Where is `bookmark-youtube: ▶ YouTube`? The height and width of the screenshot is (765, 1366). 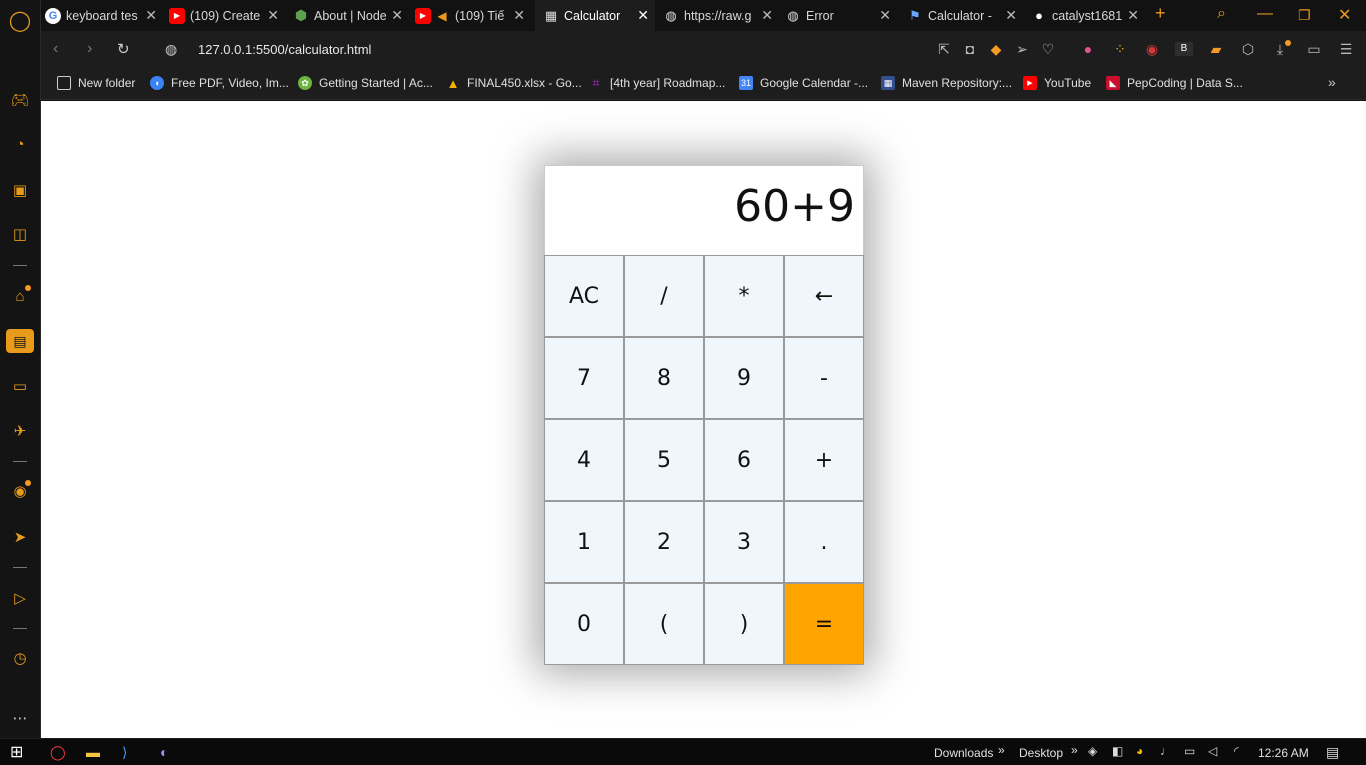 bookmark-youtube: ▶ YouTube is located at coordinates (1057, 83).